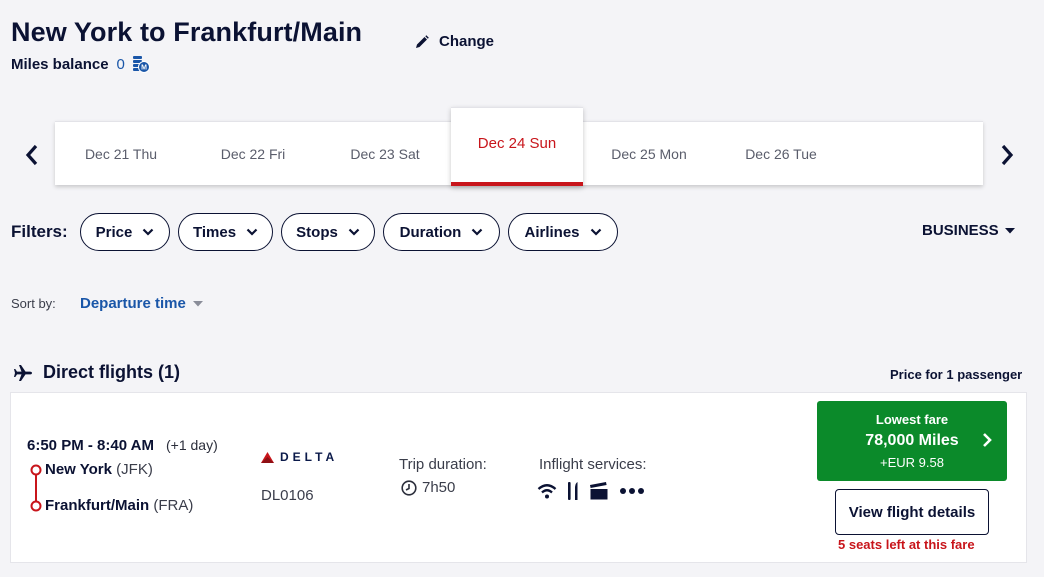 This screenshot has width=1044, height=577. What do you see at coordinates (547, 491) in the screenshot?
I see `wifi-icon` at bounding box center [547, 491].